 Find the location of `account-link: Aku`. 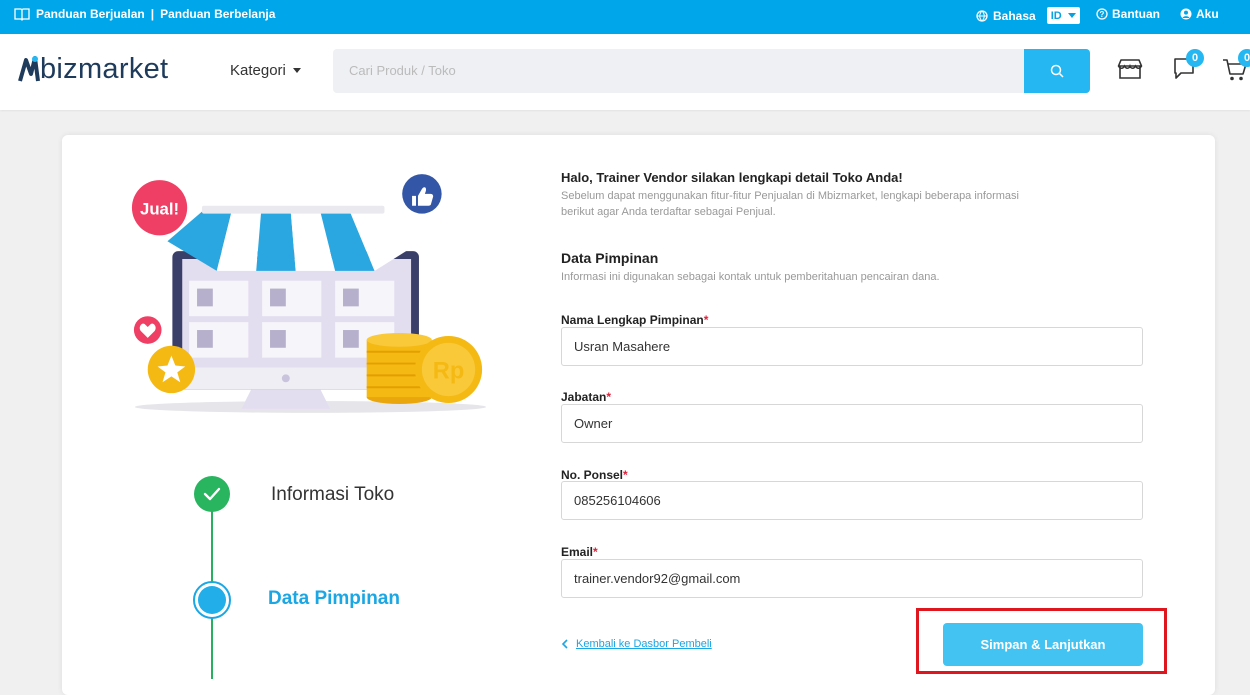

account-link: Aku is located at coordinates (1199, 14).